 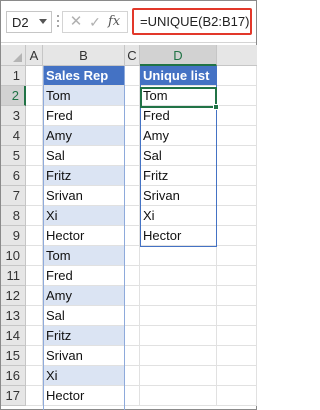 What do you see at coordinates (178, 216) in the screenshot?
I see `unique-list-cell: Xi` at bounding box center [178, 216].